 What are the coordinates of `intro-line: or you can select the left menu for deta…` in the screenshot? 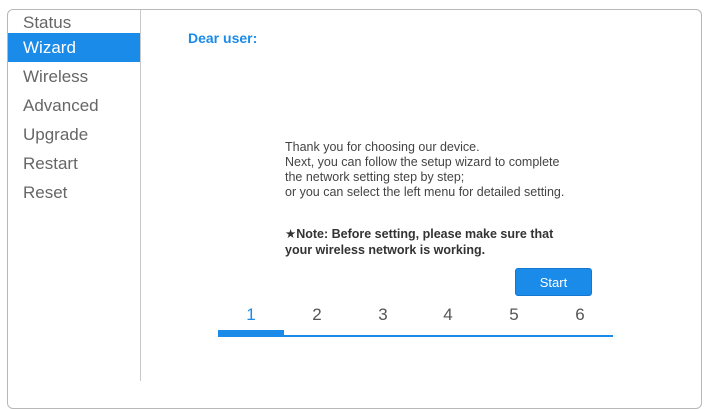 It's located at (425, 192).